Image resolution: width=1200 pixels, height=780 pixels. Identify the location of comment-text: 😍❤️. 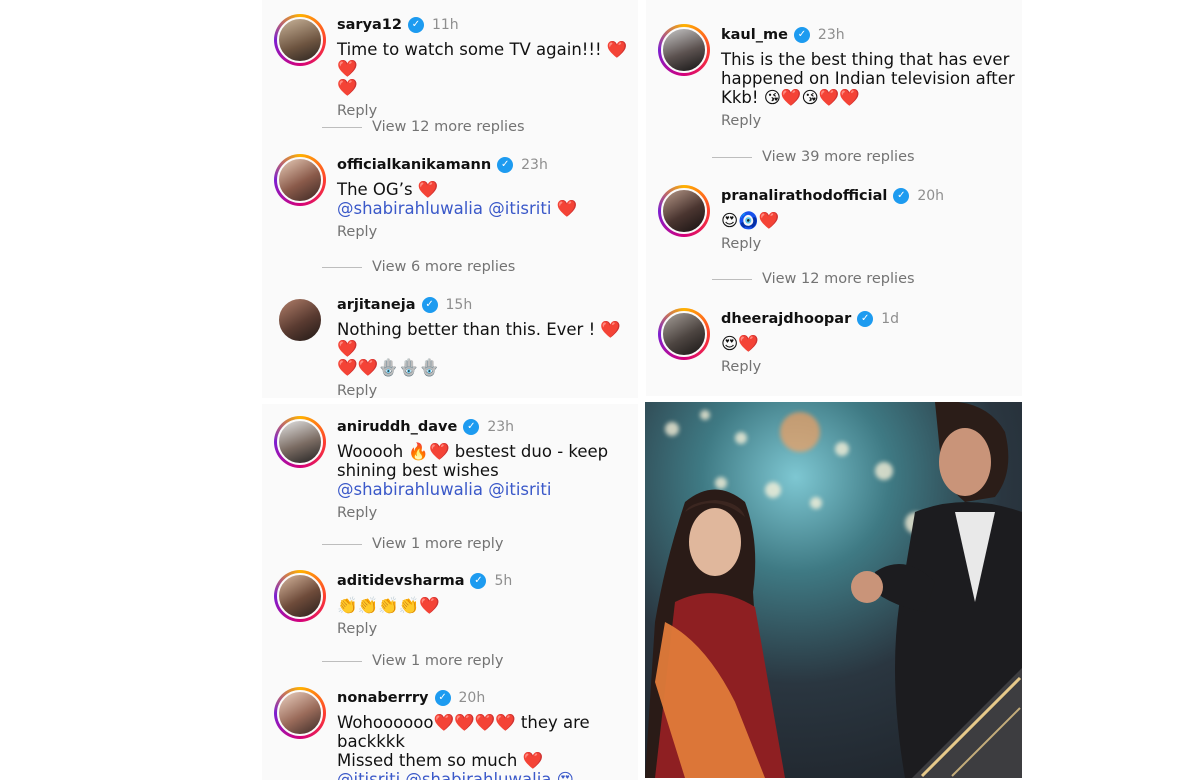
(740, 343).